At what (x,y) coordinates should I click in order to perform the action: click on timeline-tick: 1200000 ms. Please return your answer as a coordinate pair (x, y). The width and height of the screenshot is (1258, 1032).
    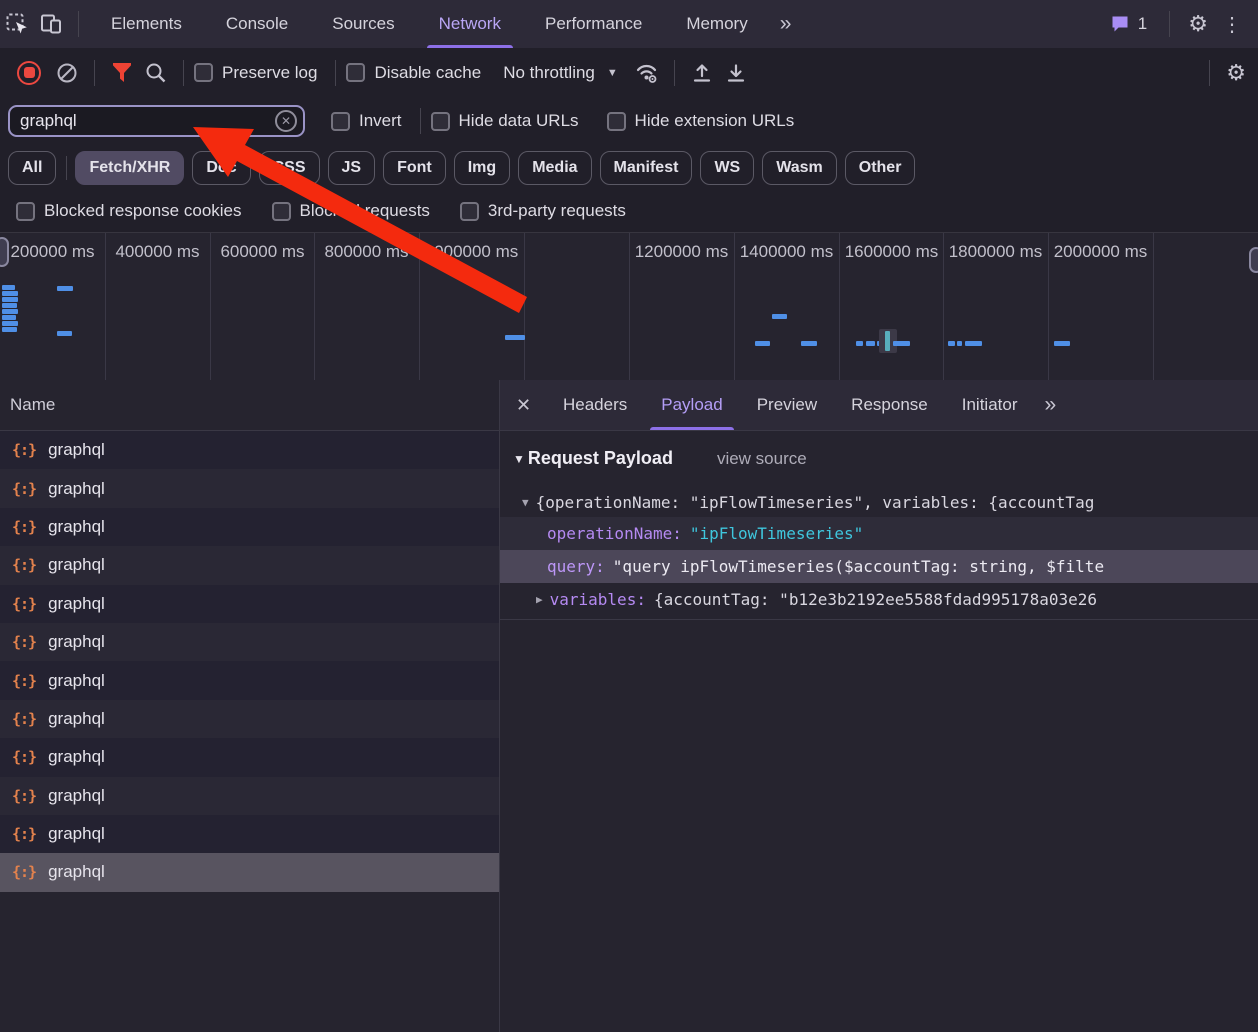
    Looking at the image, I should click on (681, 251).